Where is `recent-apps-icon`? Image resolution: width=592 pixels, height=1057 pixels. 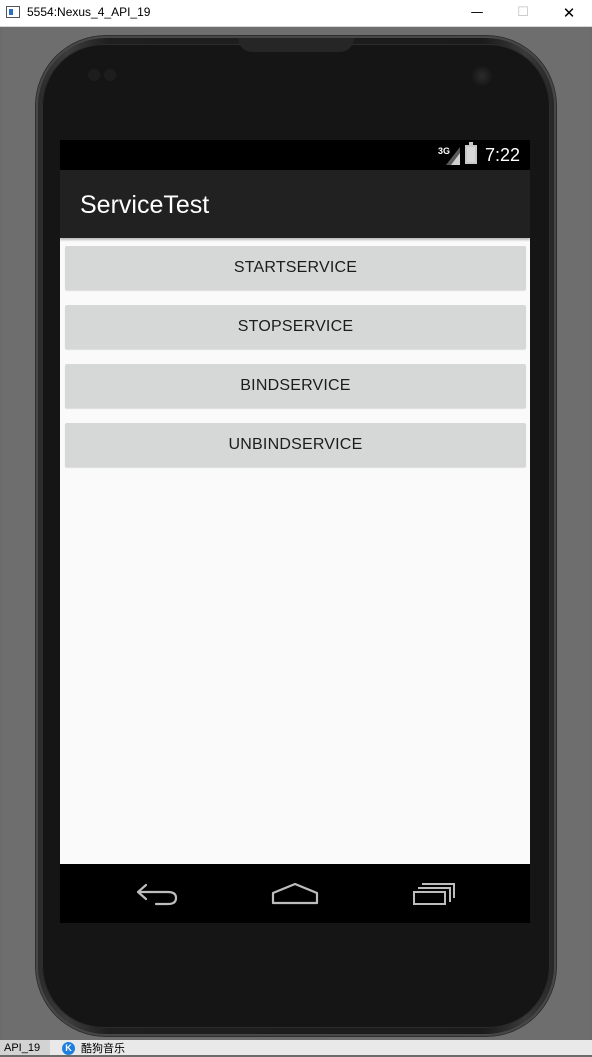
recent-apps-icon is located at coordinates (434, 894).